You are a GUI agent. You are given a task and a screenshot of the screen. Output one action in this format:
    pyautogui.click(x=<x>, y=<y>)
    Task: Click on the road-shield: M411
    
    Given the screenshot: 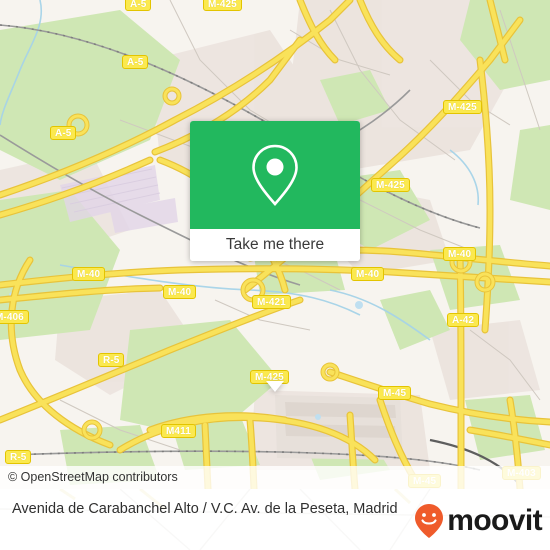 What is the action you would take?
    pyautogui.click(x=178, y=431)
    